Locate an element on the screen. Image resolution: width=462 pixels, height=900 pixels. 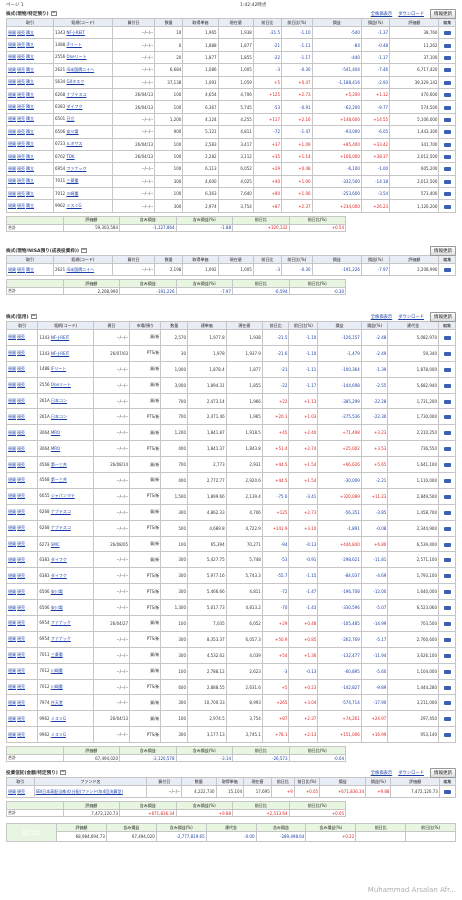
fund-name: SBI日本高配当株式(分配)ファンド(年4回決算型) is located at coordinates (90, 792).